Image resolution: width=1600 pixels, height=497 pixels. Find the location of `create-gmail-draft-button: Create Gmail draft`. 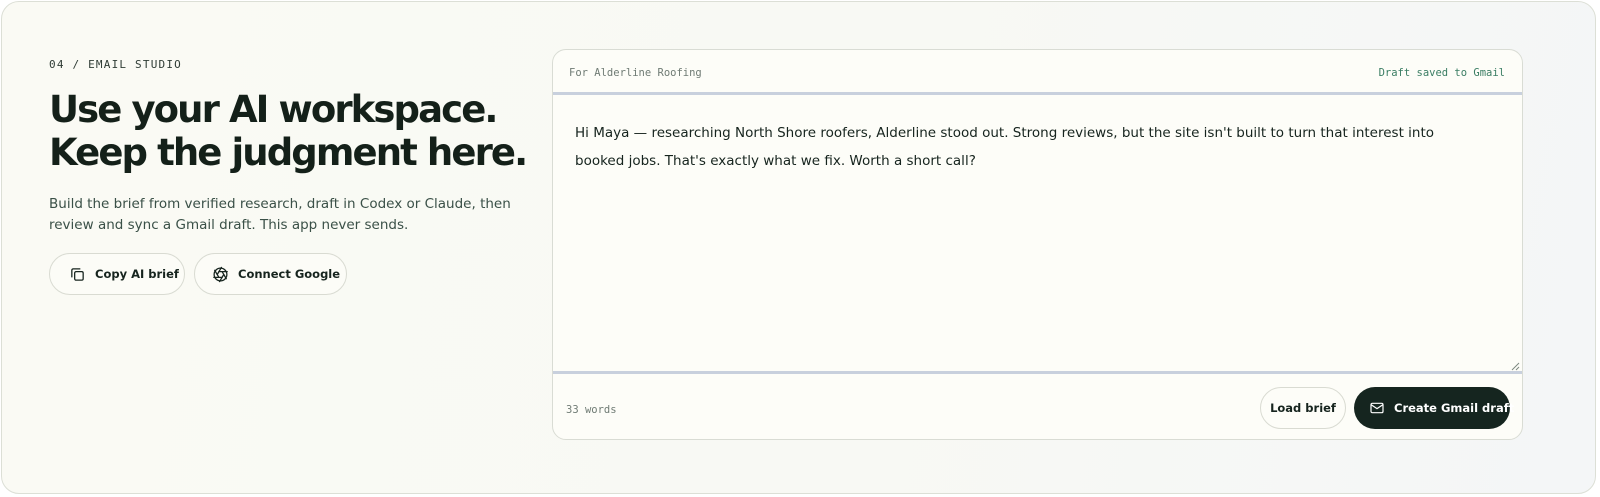

create-gmail-draft-button: Create Gmail draft is located at coordinates (1434, 408).